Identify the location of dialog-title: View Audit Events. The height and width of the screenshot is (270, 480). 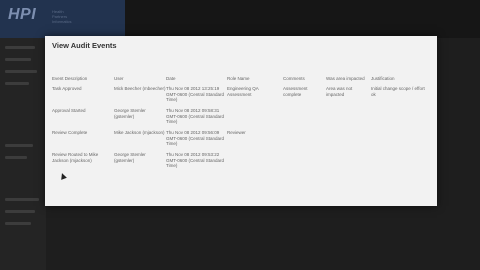
(84, 45).